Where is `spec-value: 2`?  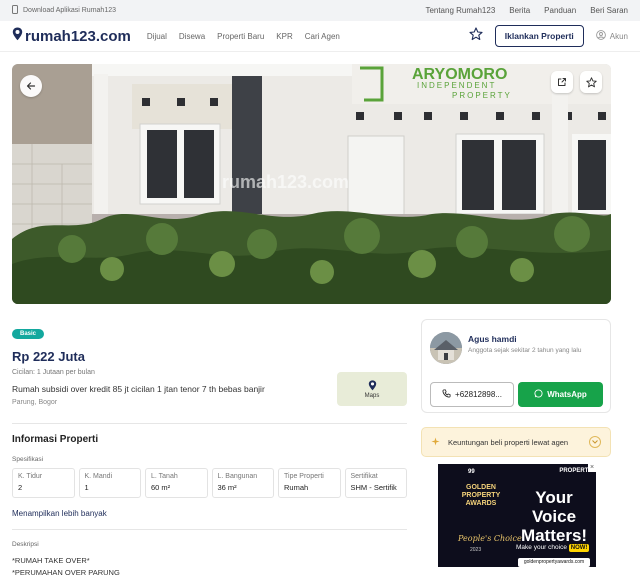
spec-value: 2 is located at coordinates (20, 487).